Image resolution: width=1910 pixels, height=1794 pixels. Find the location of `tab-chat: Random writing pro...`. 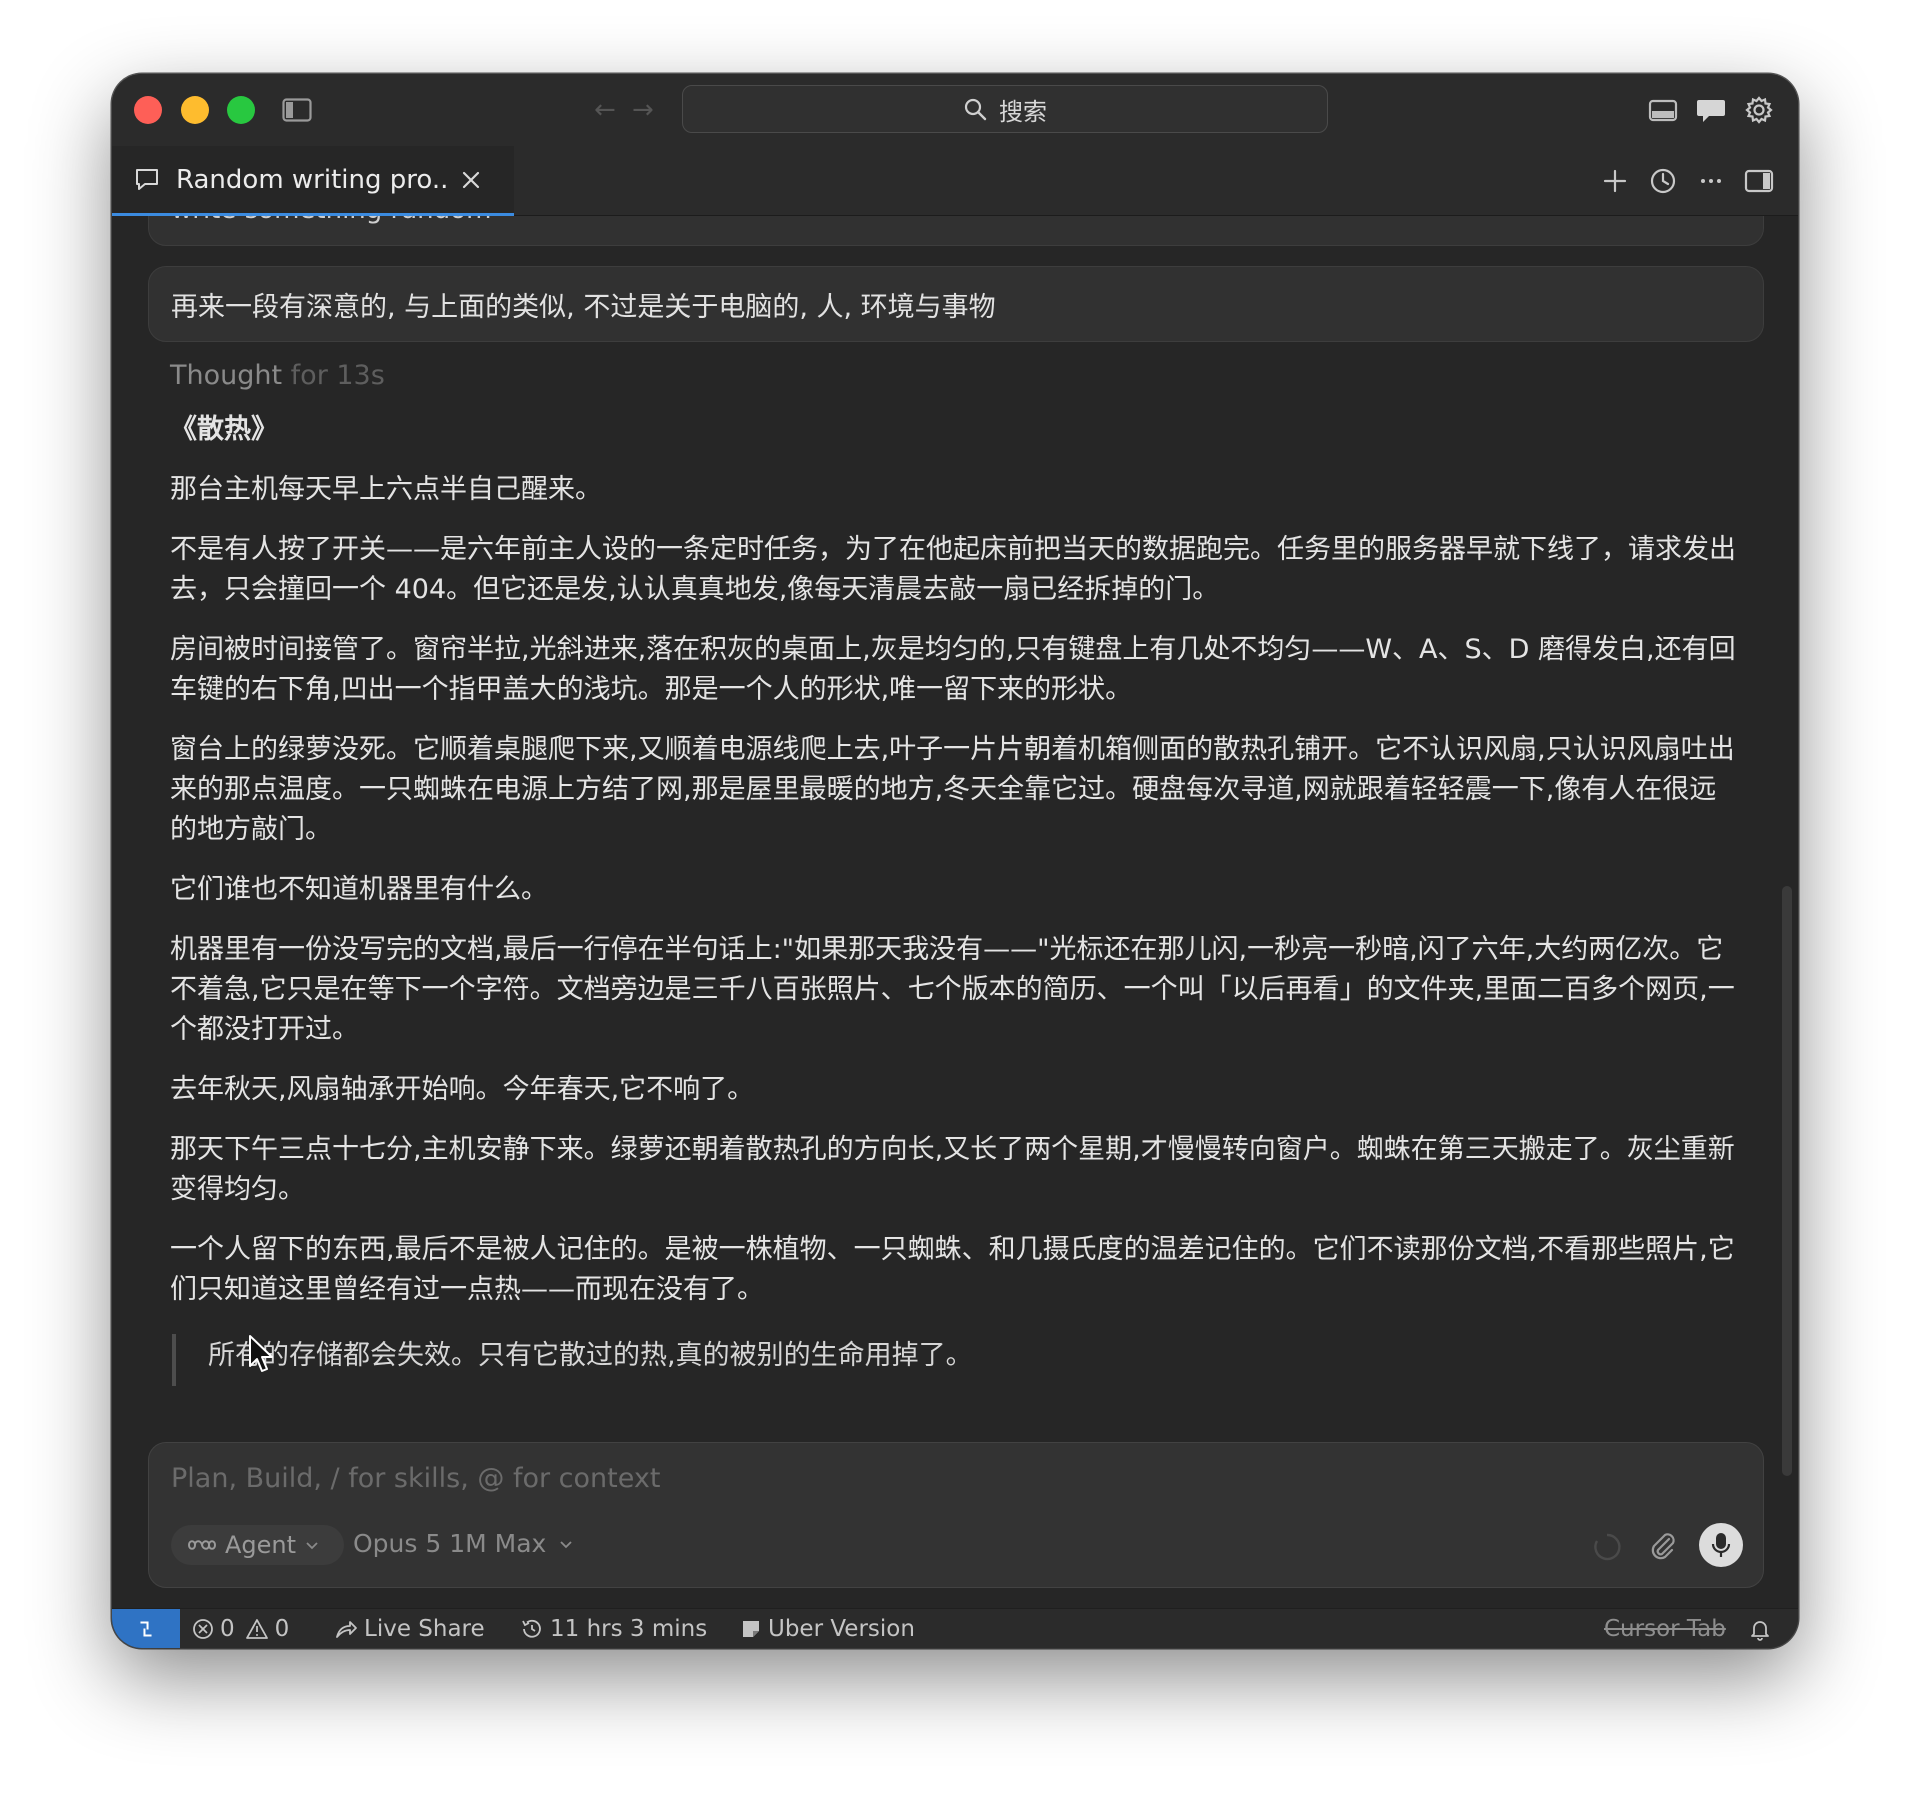

tab-chat: Random writing pro... is located at coordinates (313, 181).